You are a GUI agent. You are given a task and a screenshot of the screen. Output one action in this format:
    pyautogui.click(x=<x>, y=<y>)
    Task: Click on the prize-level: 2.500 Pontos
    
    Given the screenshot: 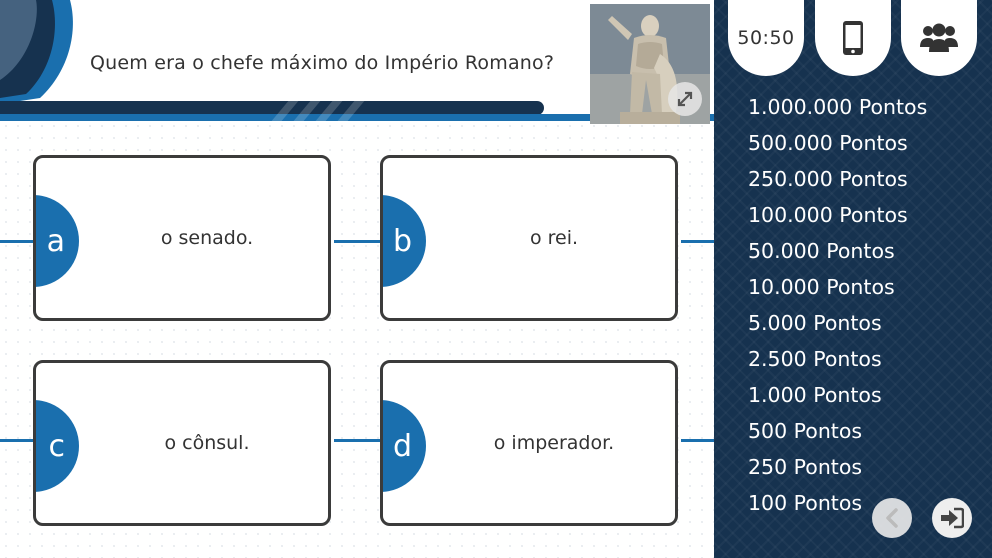 What is the action you would take?
    pyautogui.click(x=815, y=359)
    